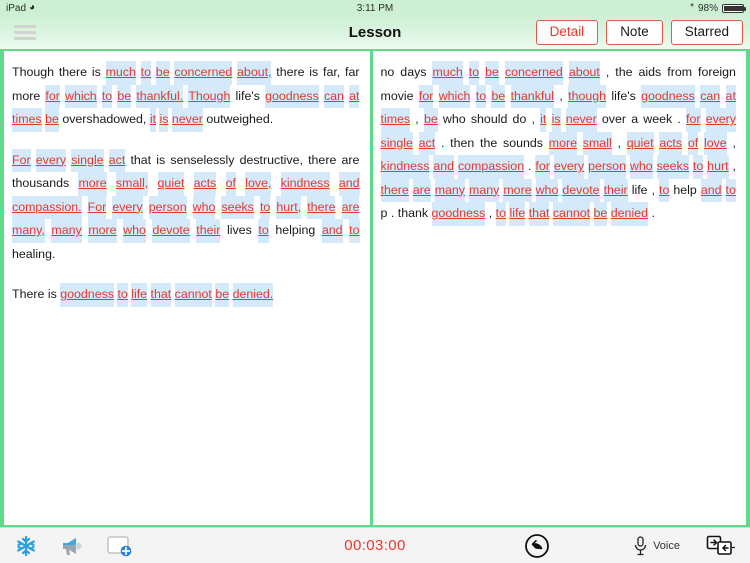  What do you see at coordinates (615, 190) in the screenshot?
I see `highlighted-word: their` at bounding box center [615, 190].